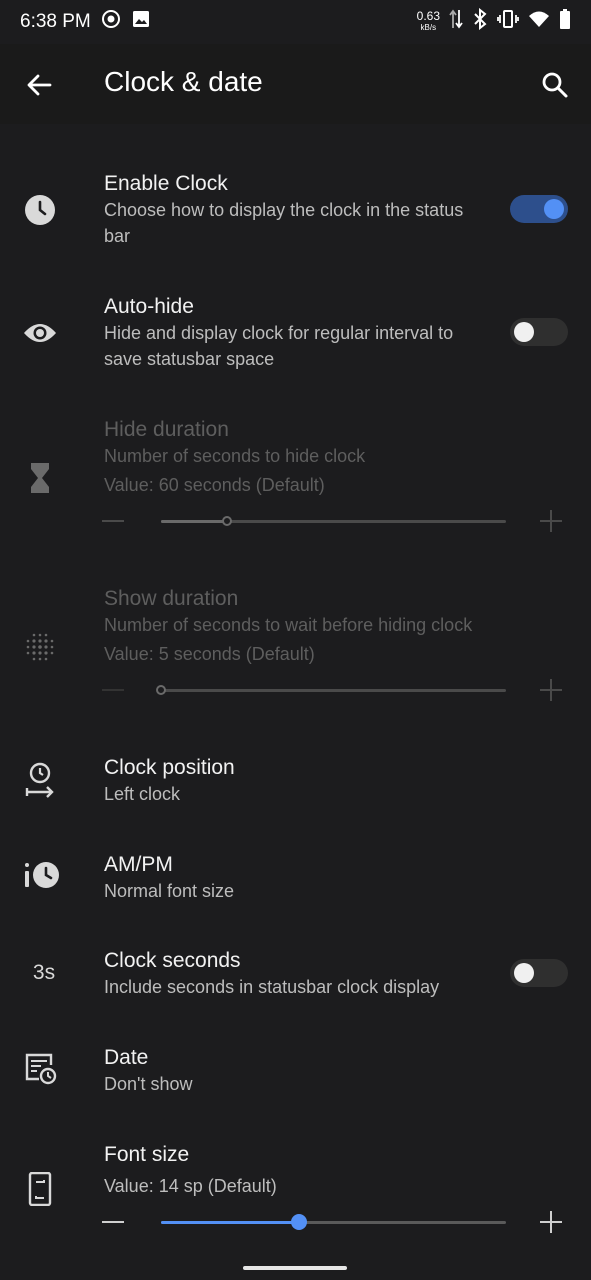 This screenshot has width=591, height=1280. Describe the element at coordinates (565, 22) in the screenshot. I see `battery-icon` at that location.